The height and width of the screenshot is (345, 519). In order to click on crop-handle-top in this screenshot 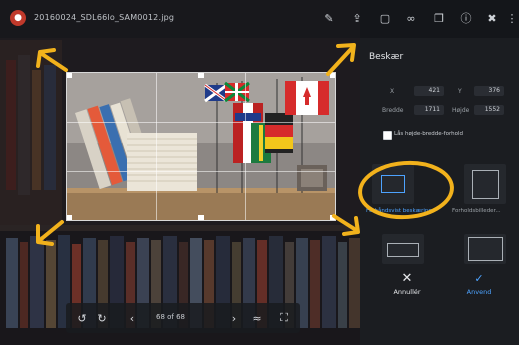, I will do `click(201, 75)`.